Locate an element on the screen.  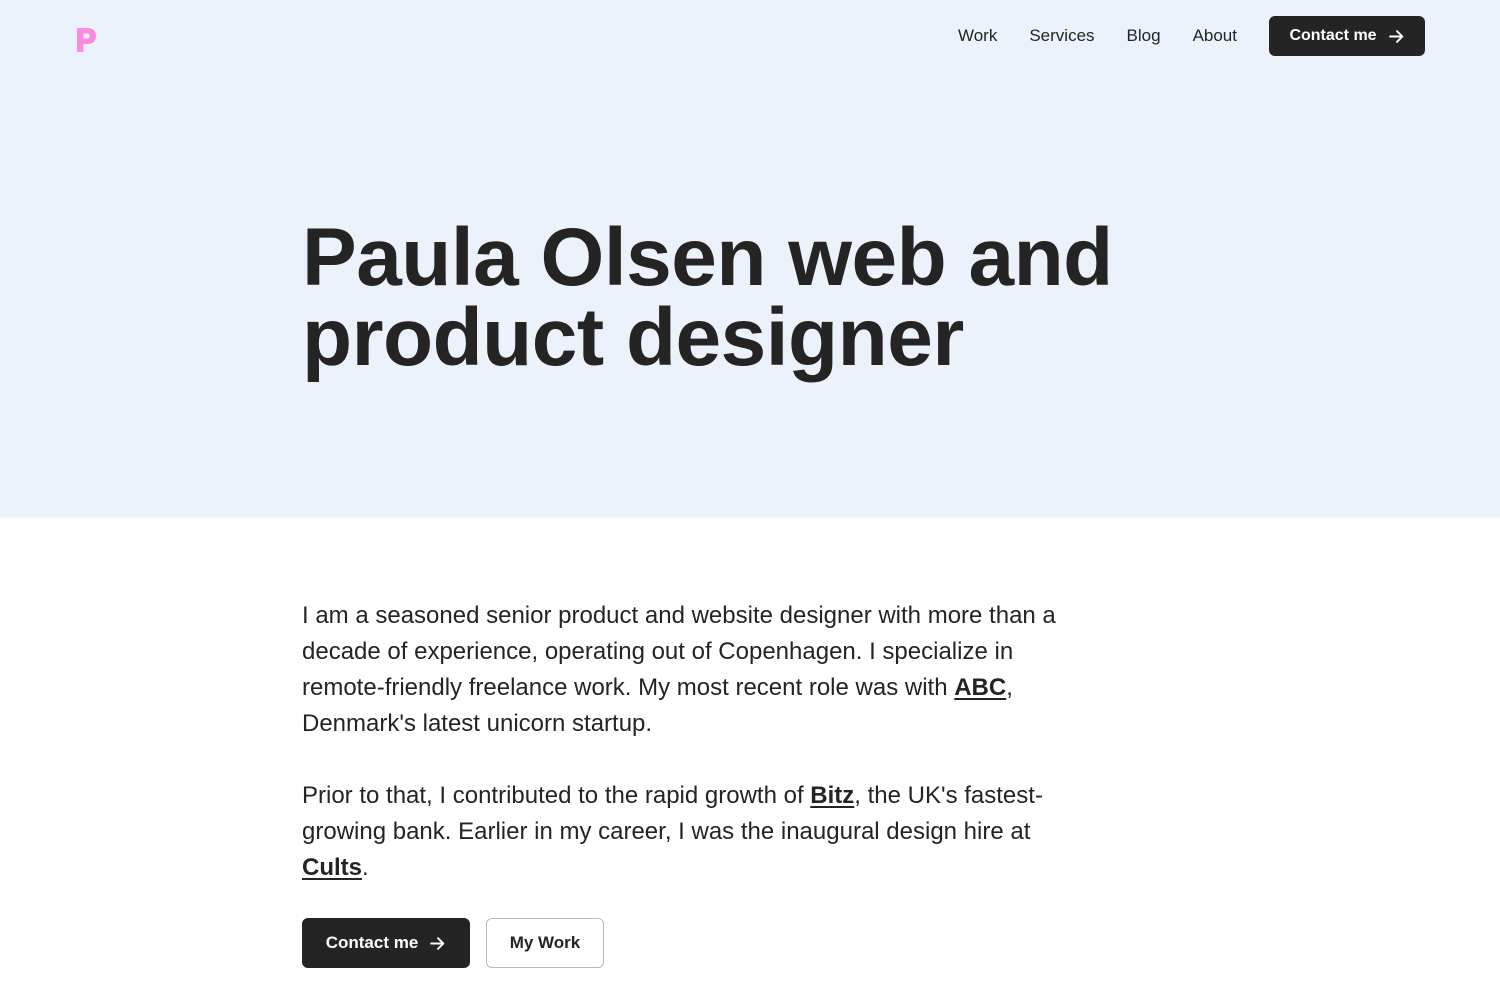
abc-link: ABC is located at coordinates (980, 687).